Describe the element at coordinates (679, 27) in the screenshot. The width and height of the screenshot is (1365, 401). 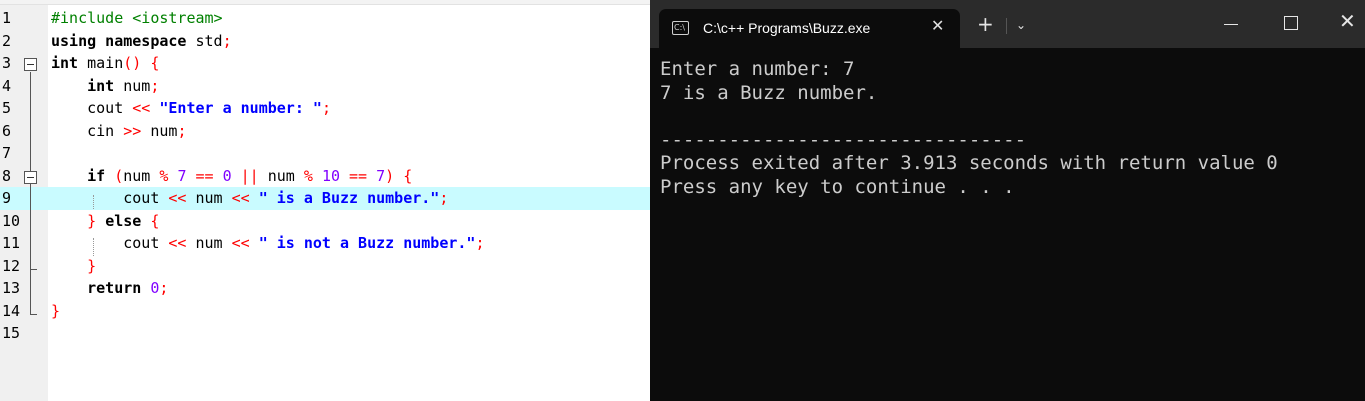
I see `terminal-icon-text: C:\` at that location.